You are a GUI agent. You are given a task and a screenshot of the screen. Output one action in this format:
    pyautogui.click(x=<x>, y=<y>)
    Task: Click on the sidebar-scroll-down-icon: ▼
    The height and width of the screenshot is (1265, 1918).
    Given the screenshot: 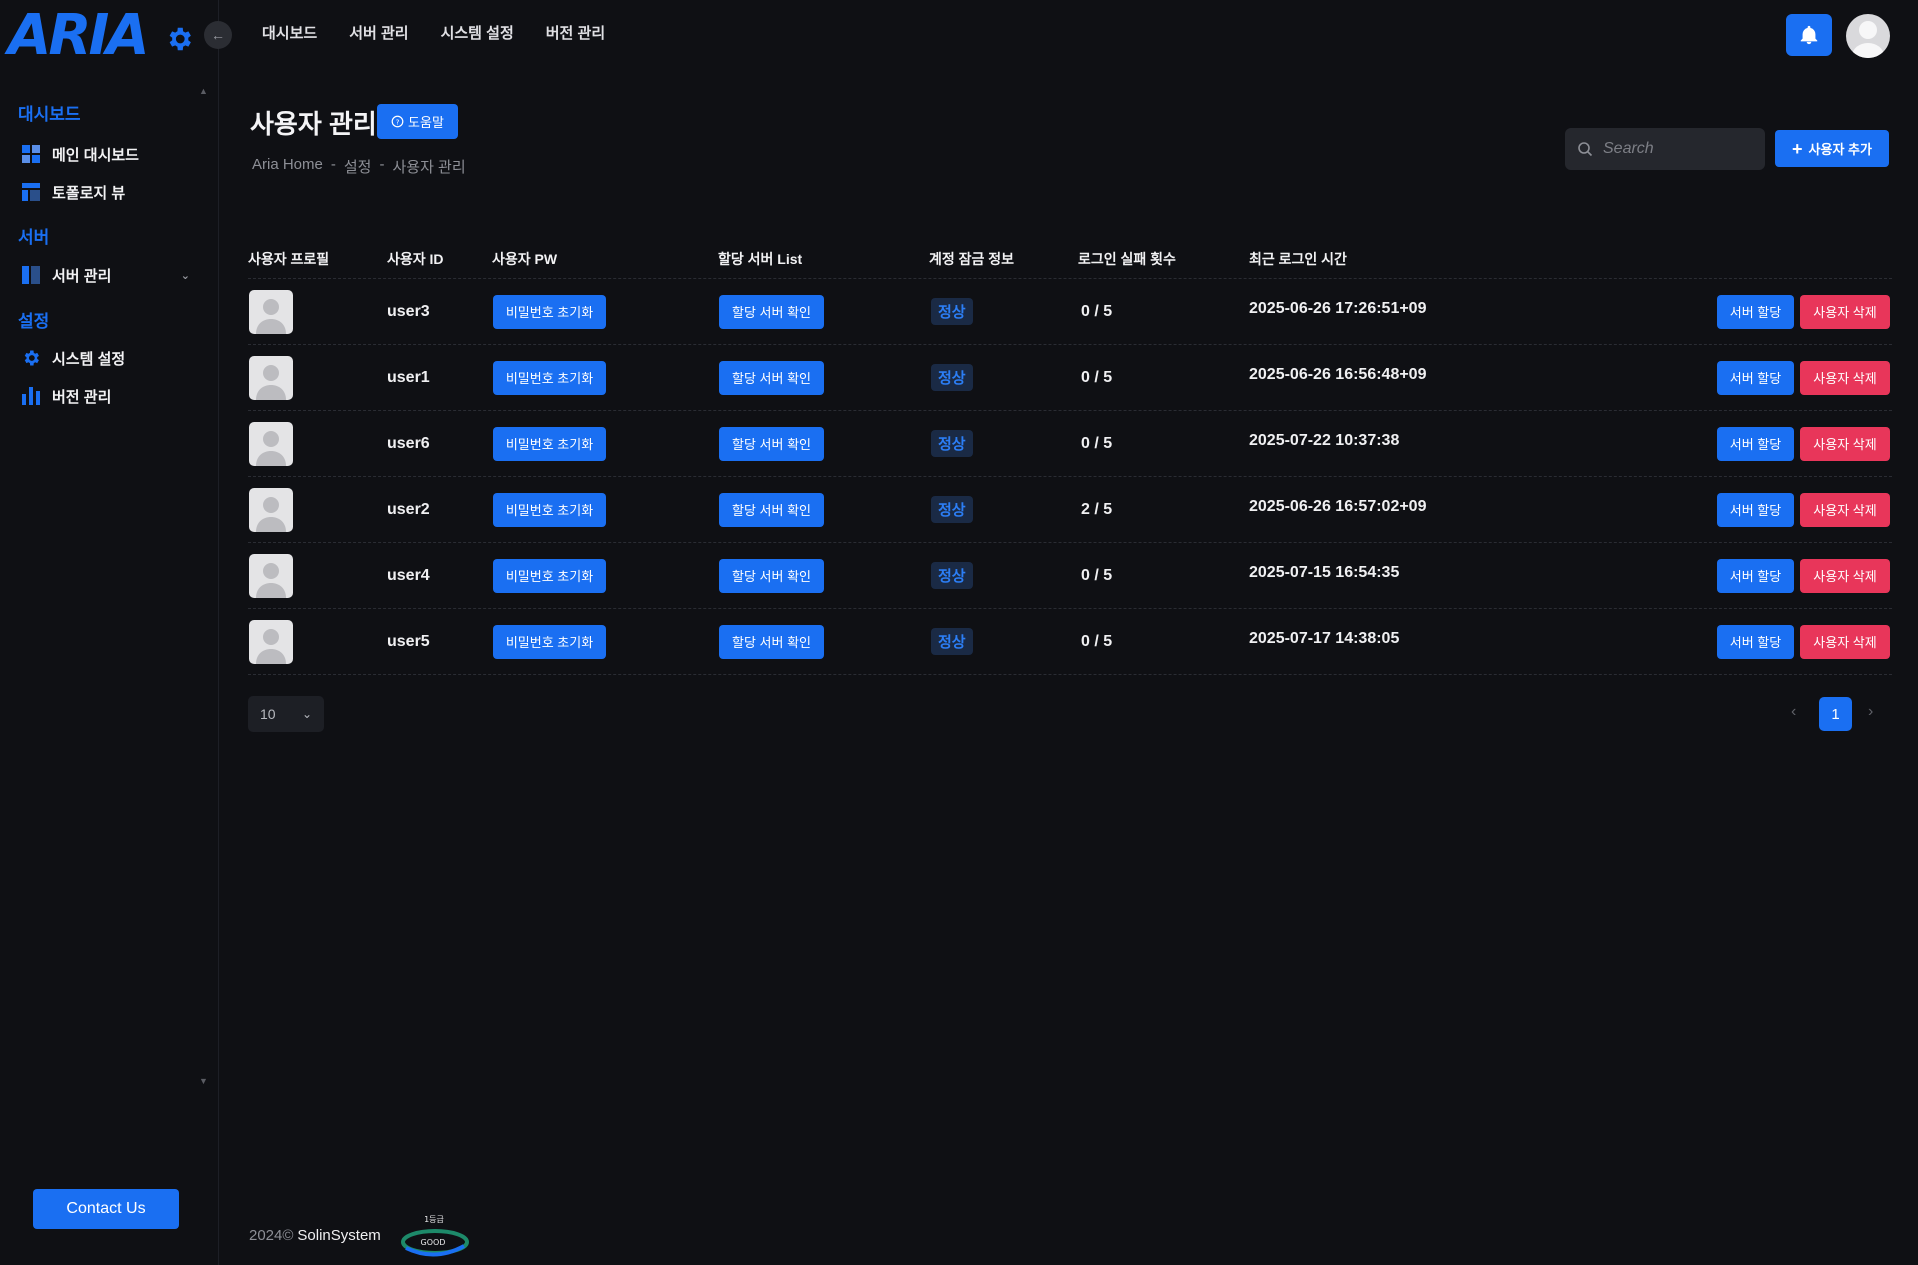 What is the action you would take?
    pyautogui.click(x=203, y=1081)
    